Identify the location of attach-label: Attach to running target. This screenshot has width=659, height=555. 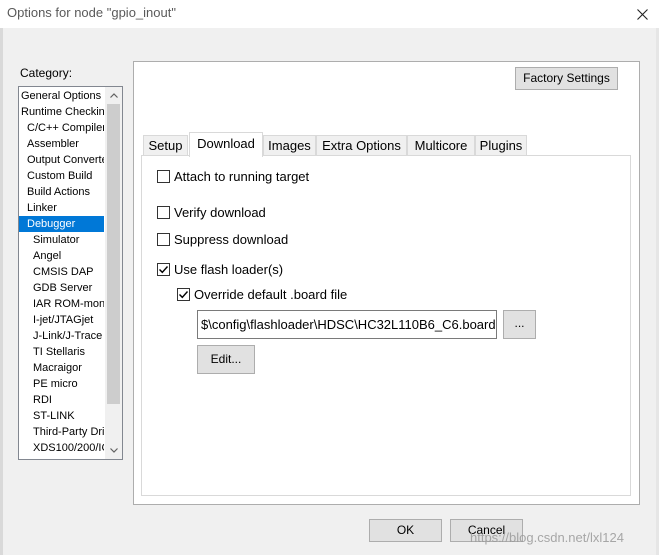
(242, 176).